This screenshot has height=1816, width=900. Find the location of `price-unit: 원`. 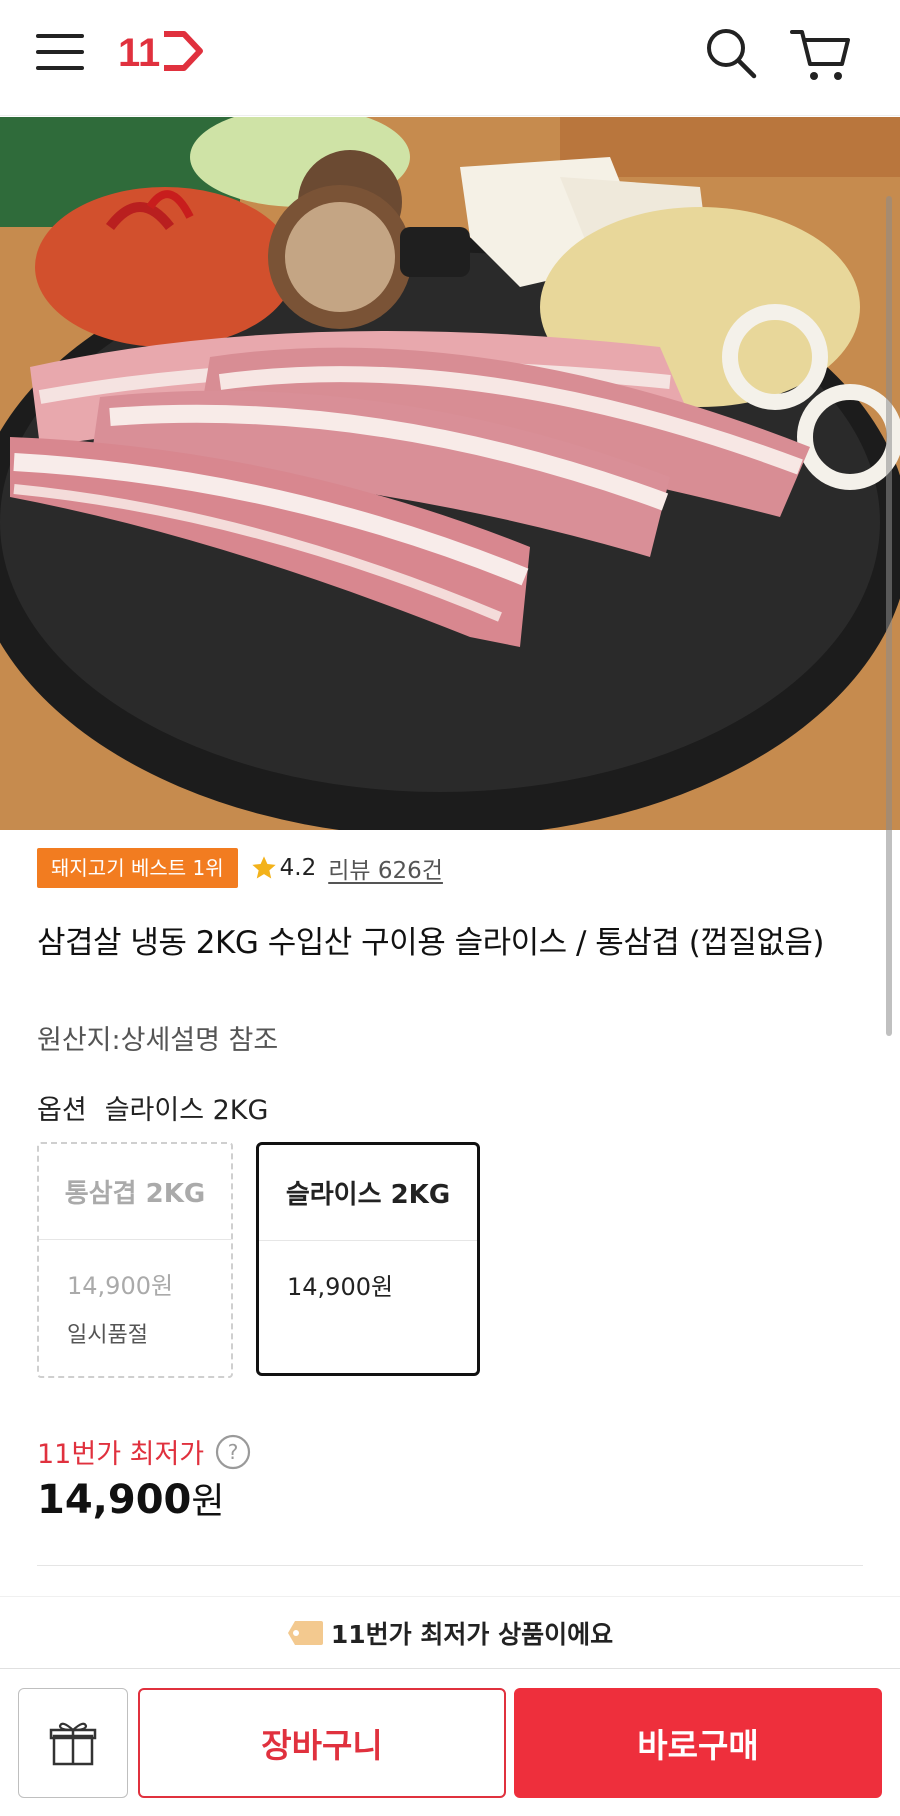

price-unit: 원 is located at coordinates (208, 1501).